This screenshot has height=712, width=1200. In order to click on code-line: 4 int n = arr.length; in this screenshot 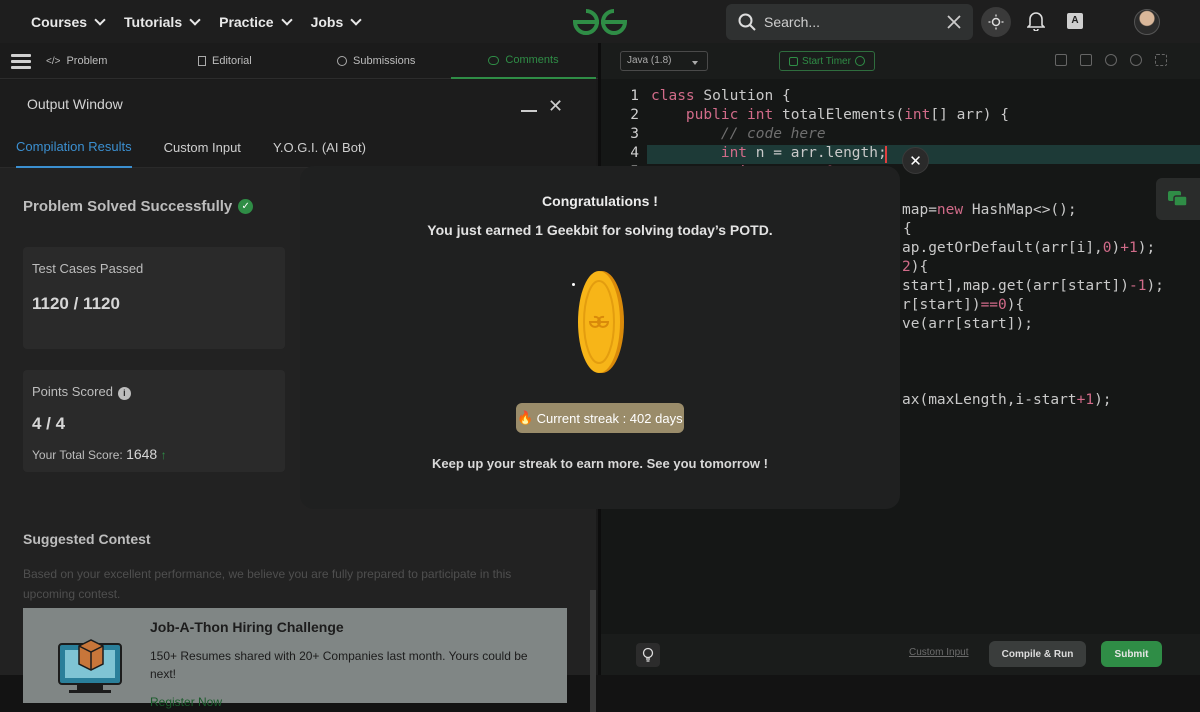, I will do `click(900, 154)`.